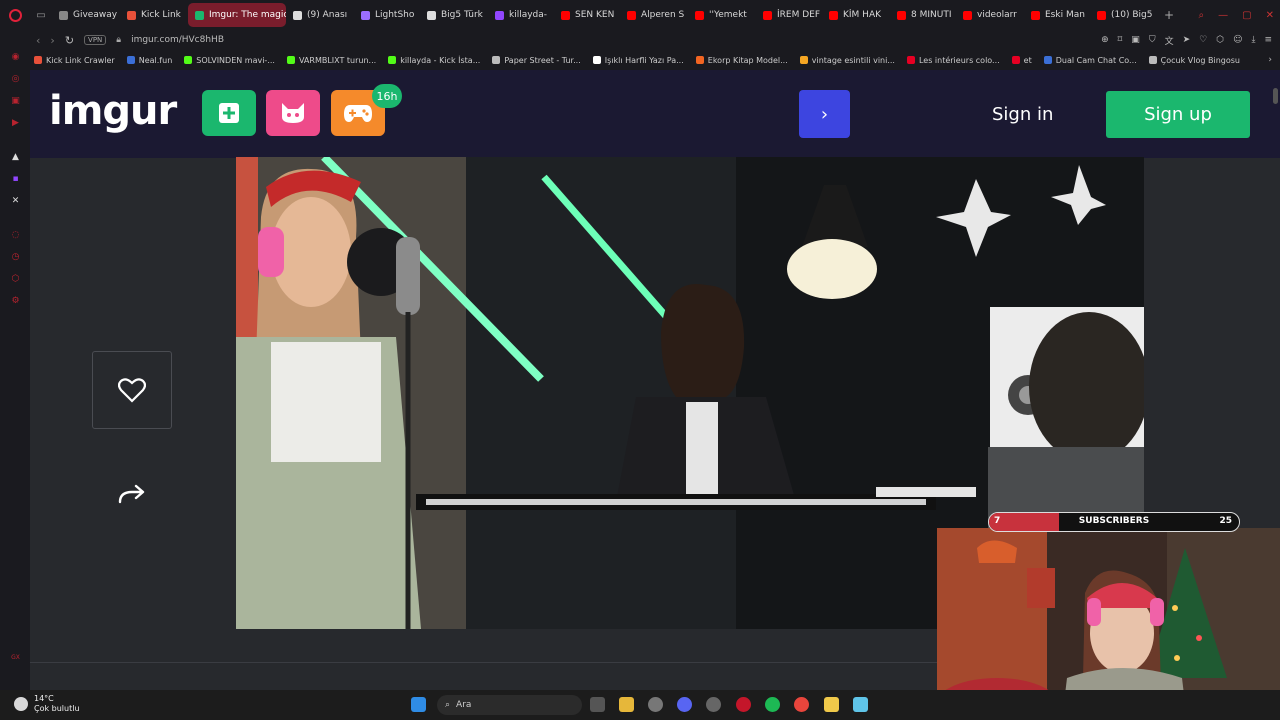  Describe the element at coordinates (789, 15) in the screenshot. I see `tab-youtube-4: İREM DEF` at that location.